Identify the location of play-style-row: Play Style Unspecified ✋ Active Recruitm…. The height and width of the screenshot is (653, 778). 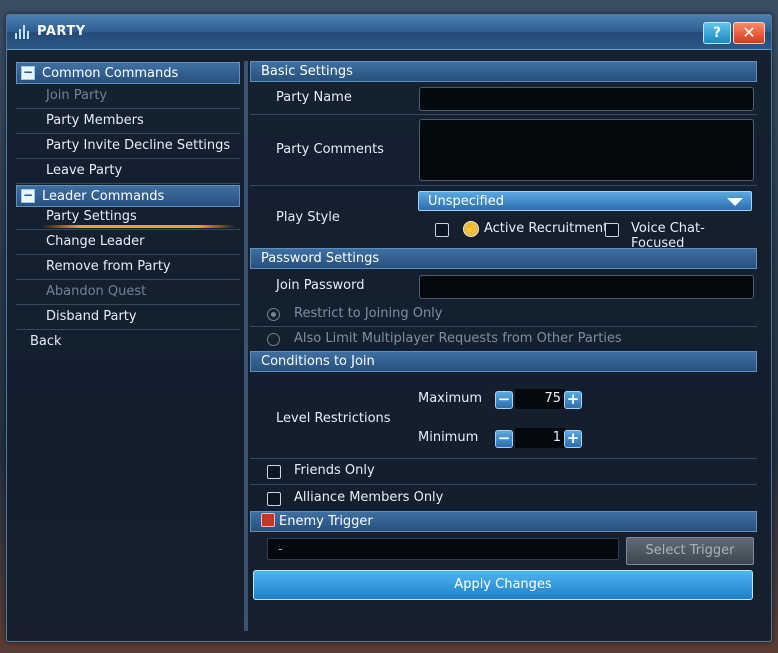
(503, 218).